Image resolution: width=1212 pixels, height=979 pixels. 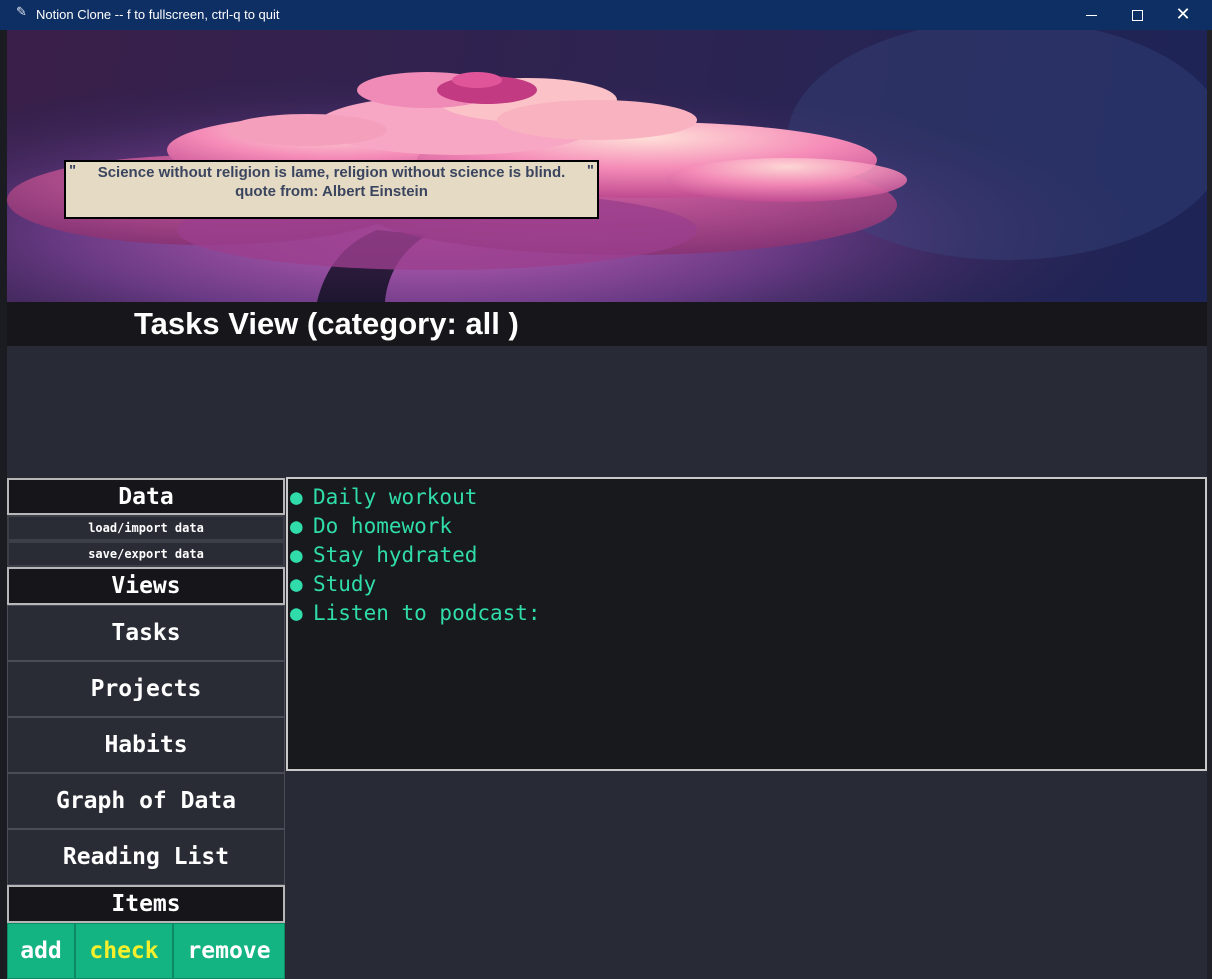 I want to click on task-item: ● Do homework, so click(x=747, y=526).